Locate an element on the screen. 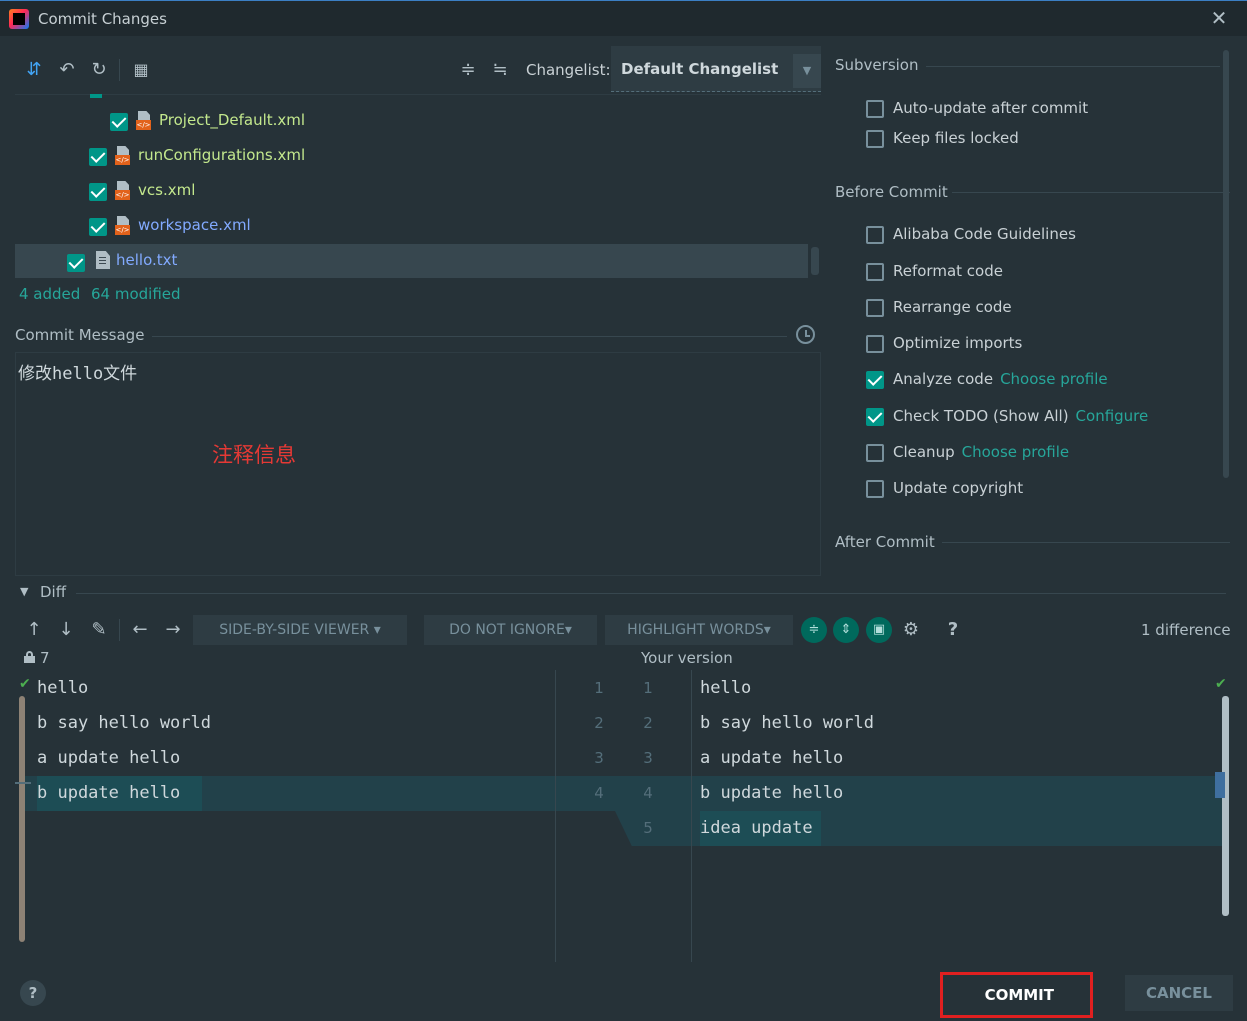 This screenshot has height=1021, width=1247. code-line: idea update is located at coordinates (756, 828).